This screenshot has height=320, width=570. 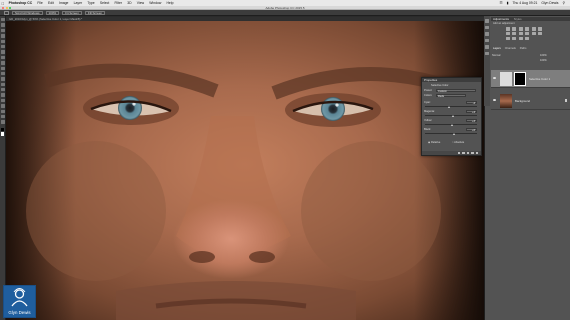 What do you see at coordinates (527, 38) in the screenshot?
I see `gradient-map-icon` at bounding box center [527, 38].